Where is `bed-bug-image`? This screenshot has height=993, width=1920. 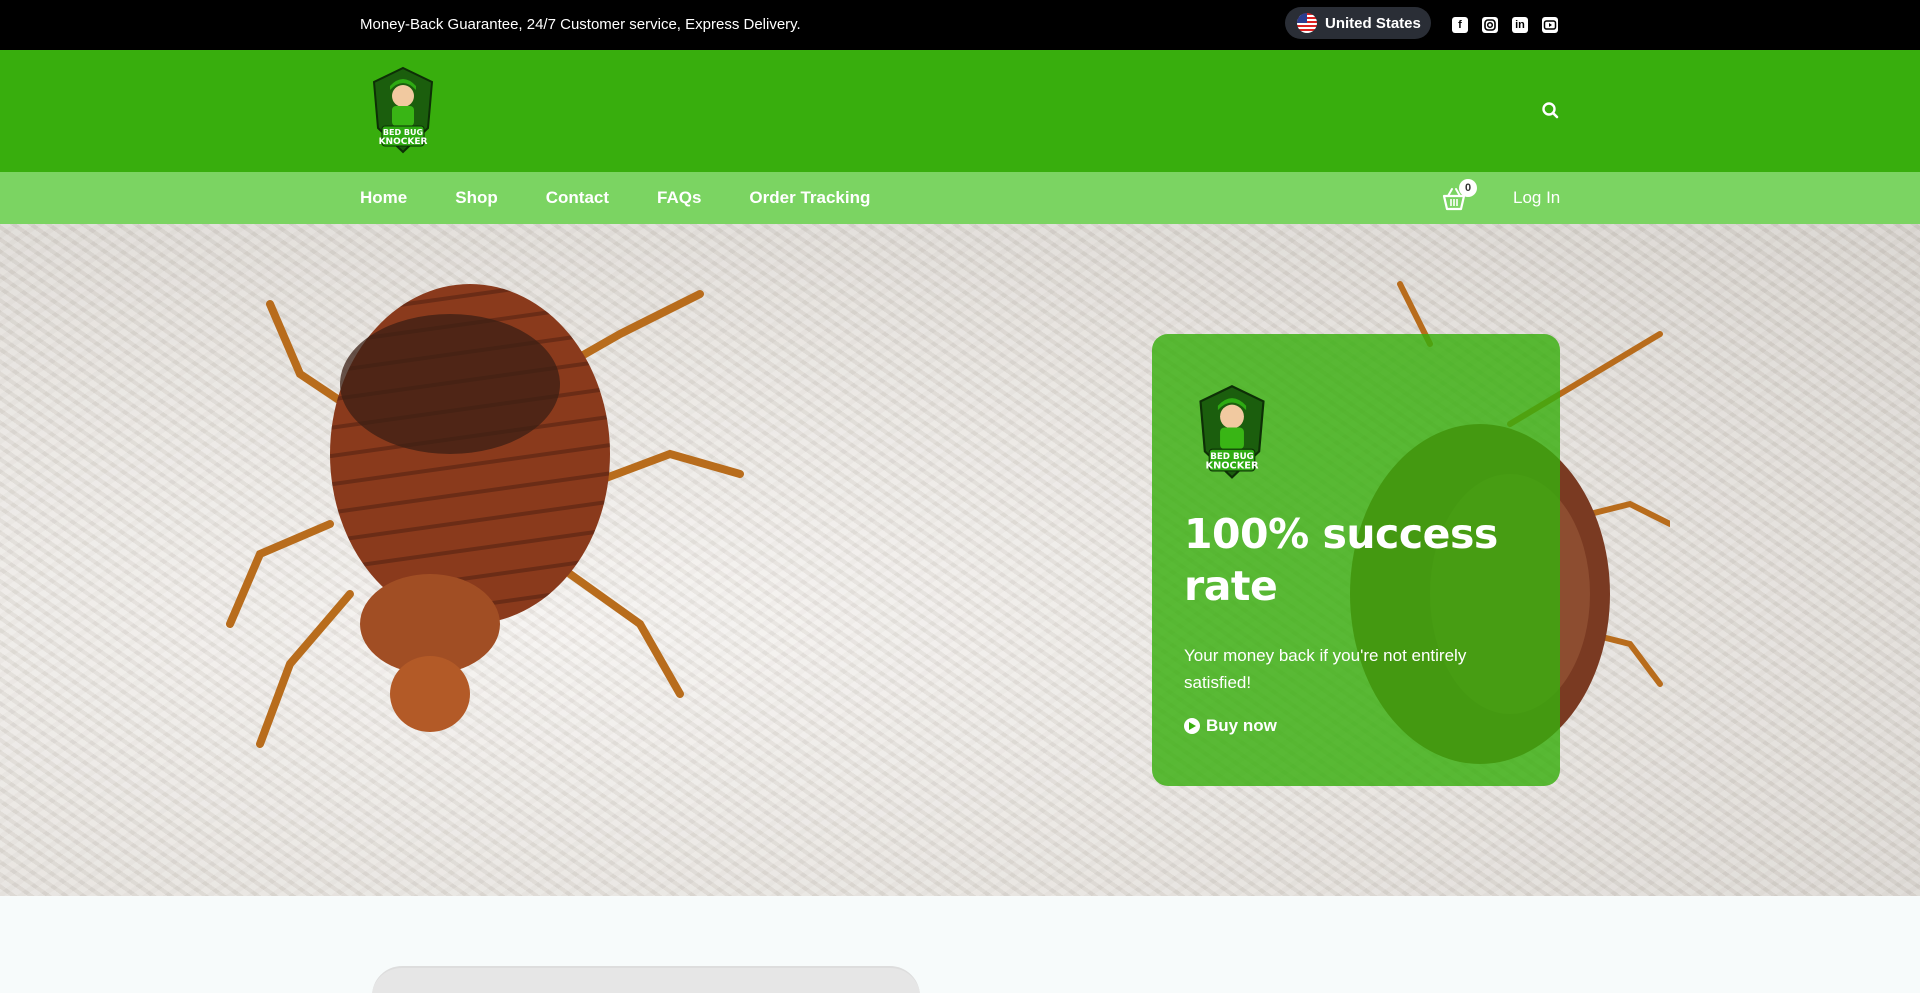 bed-bug-image is located at coordinates (485, 516).